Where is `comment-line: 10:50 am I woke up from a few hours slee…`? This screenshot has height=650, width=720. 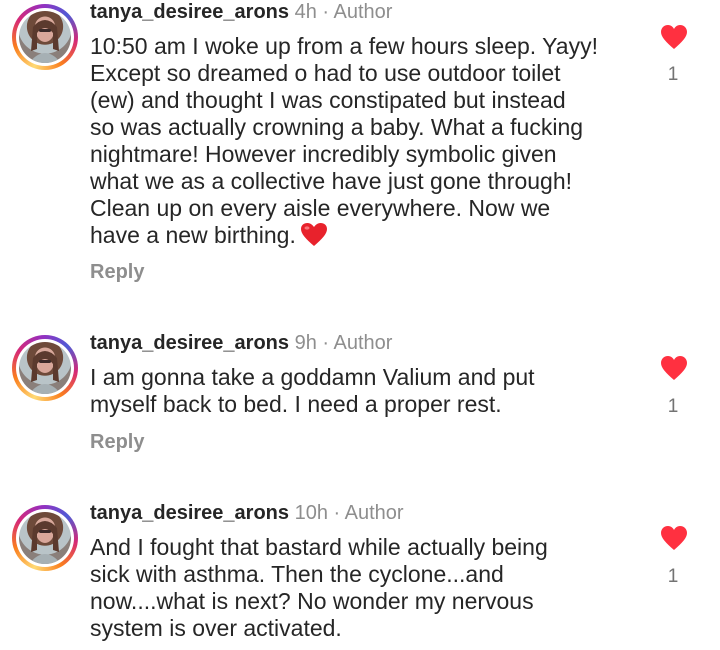
comment-line: 10:50 am I woke up from a few hours slee… is located at coordinates (344, 46).